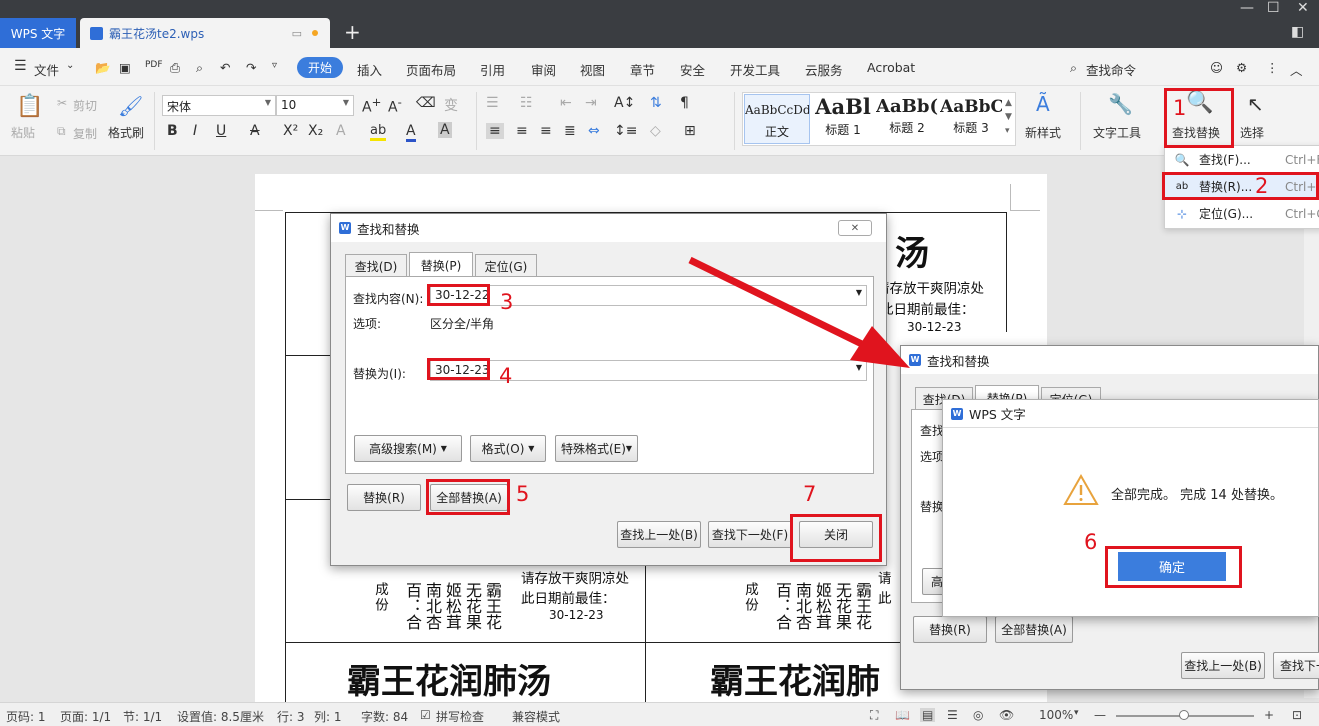 The width and height of the screenshot is (1319, 726). What do you see at coordinates (1216, 67) in the screenshot?
I see `feedback-icon: ☺` at bounding box center [1216, 67].